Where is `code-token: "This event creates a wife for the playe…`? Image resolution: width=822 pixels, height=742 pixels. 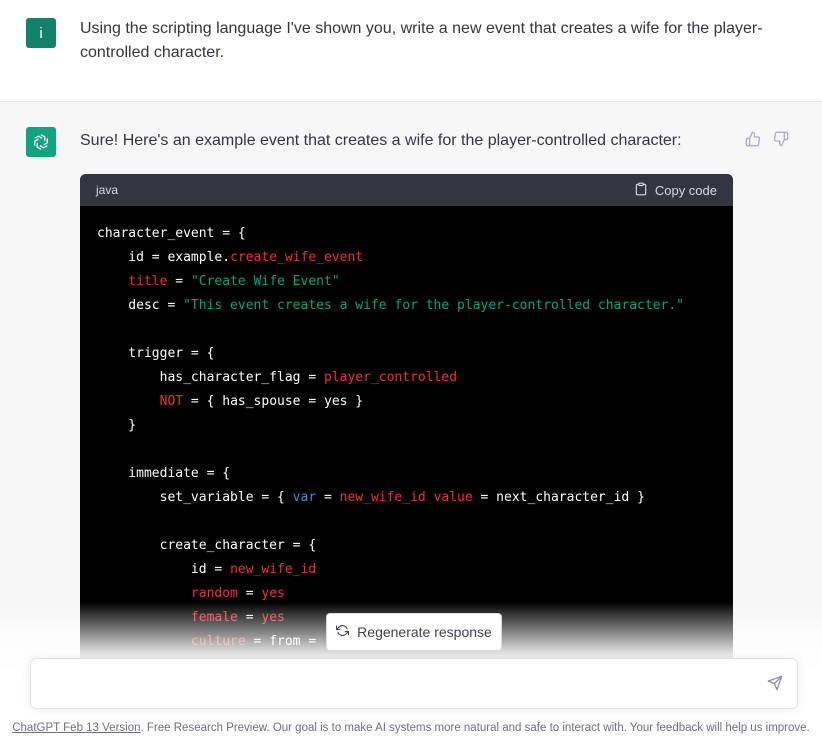
code-token: "This event creates a wife for the playe… is located at coordinates (433, 305).